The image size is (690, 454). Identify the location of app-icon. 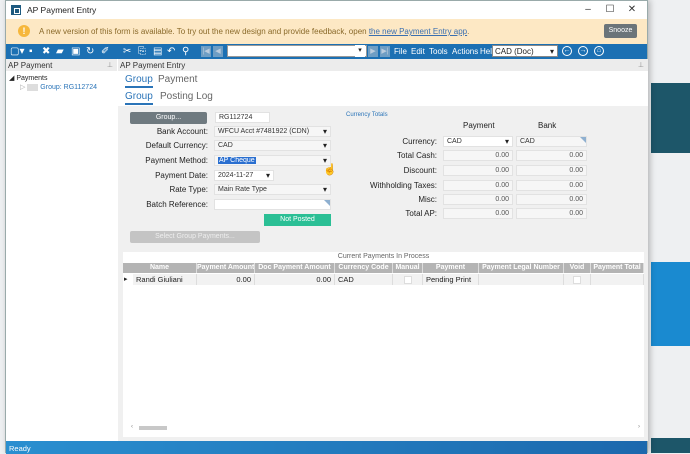
(16, 10).